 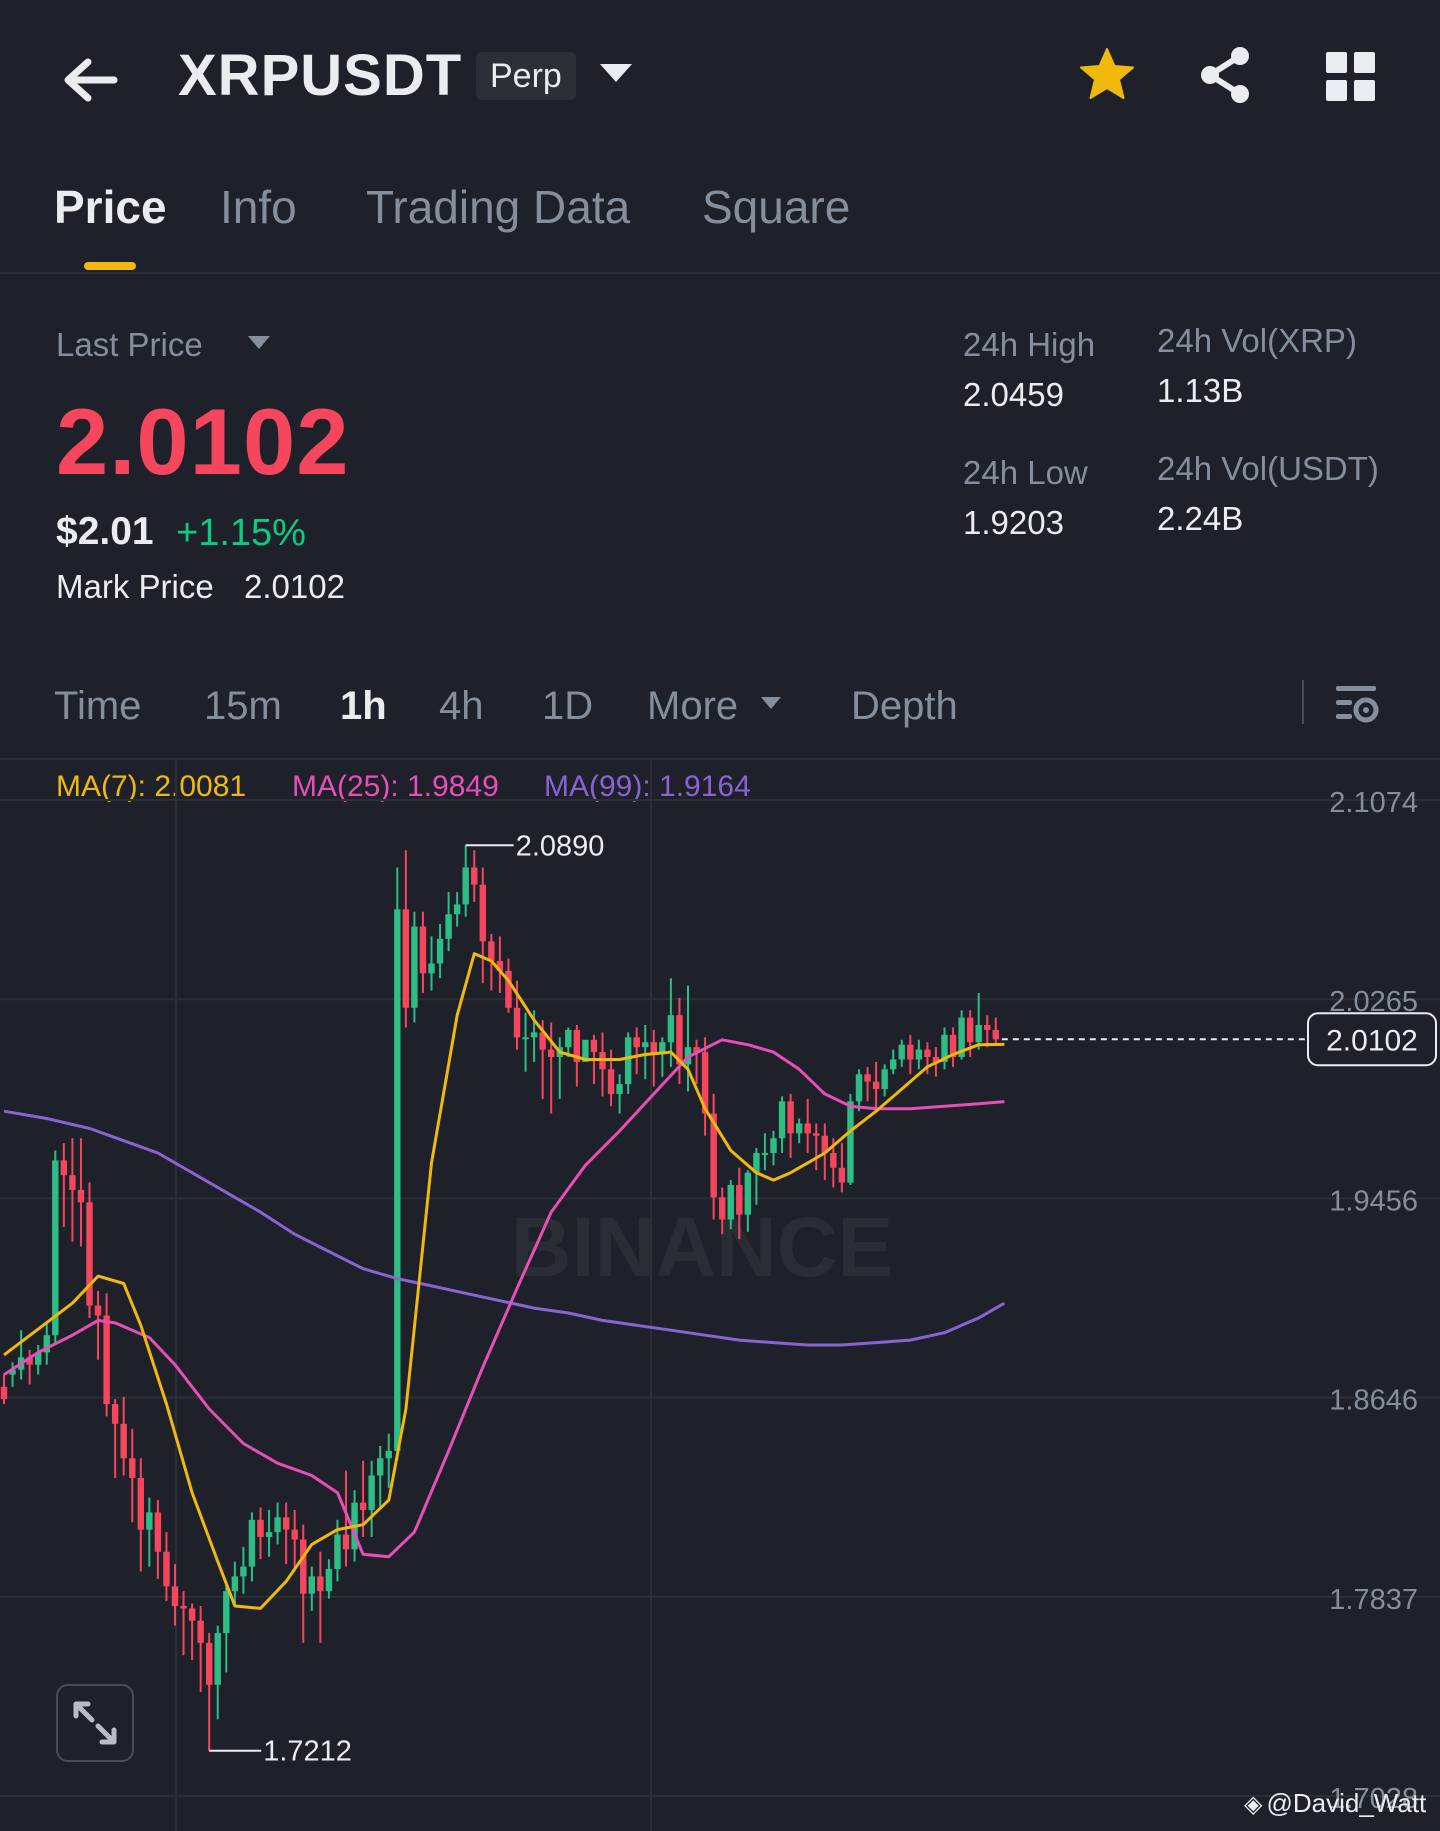 What do you see at coordinates (110, 207) in the screenshot?
I see `tab-price: Price` at bounding box center [110, 207].